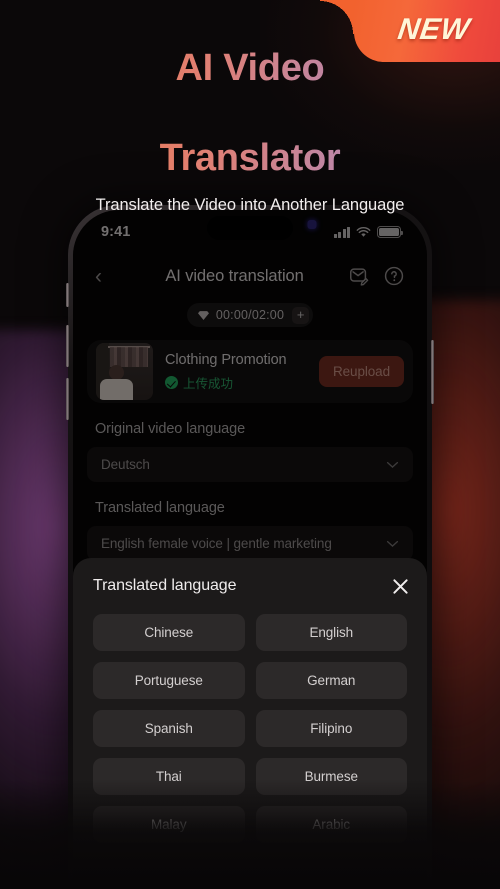 The height and width of the screenshot is (889, 500). I want to click on language-option: German, so click(331, 680).